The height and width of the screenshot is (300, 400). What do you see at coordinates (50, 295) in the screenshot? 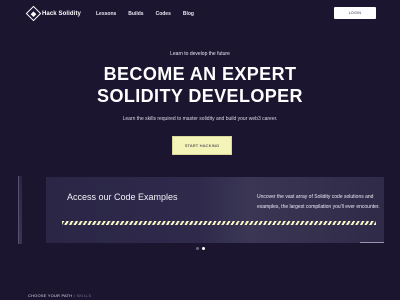
I see `choose-path-text: CHOOSE YOUR PATH` at bounding box center [50, 295].